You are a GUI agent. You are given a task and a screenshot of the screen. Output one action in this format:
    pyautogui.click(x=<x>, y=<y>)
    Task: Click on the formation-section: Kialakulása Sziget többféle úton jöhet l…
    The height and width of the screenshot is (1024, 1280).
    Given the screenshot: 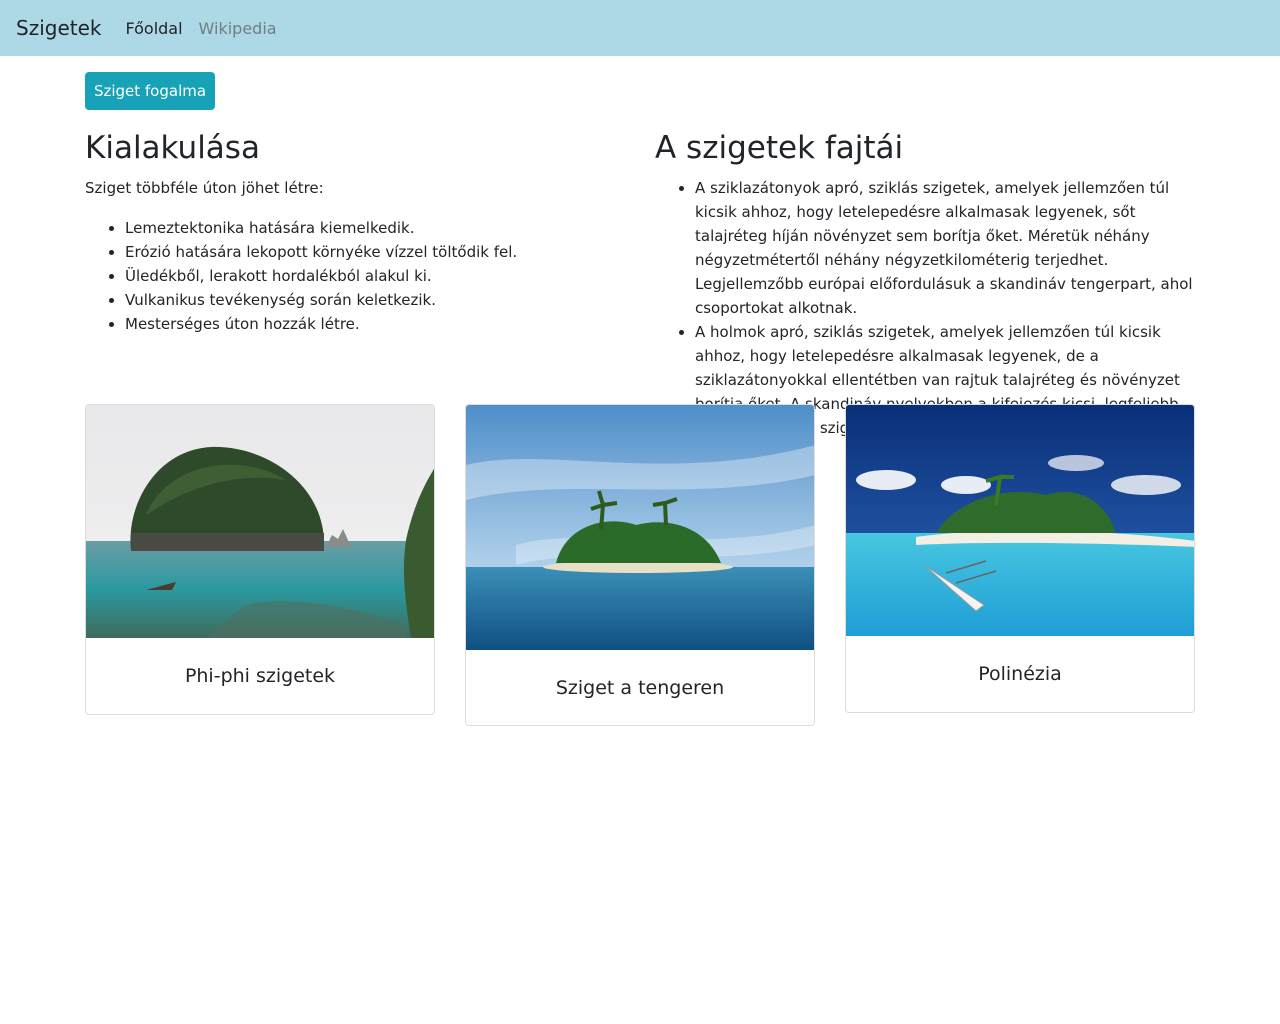 What is the action you would take?
    pyautogui.click(x=355, y=232)
    